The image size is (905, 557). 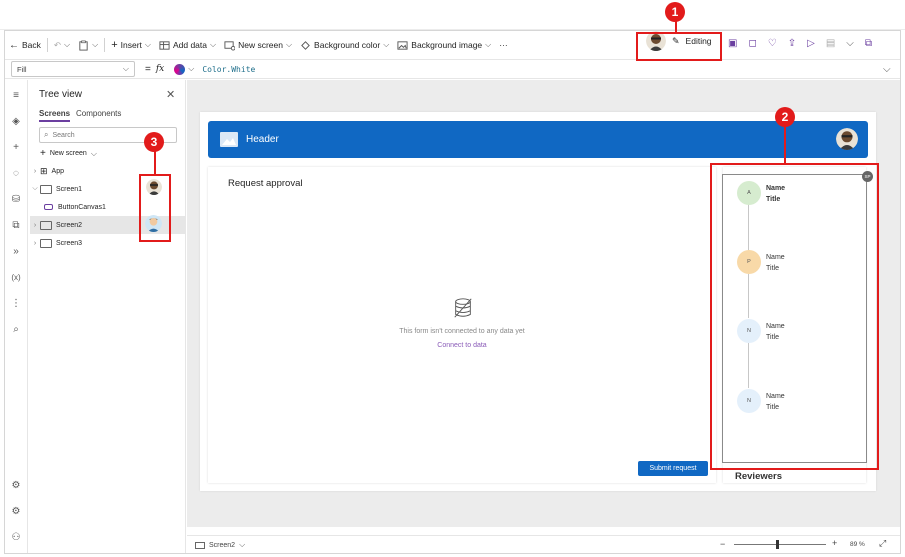 I want to click on paste-button: ⌵, so click(x=88, y=45).